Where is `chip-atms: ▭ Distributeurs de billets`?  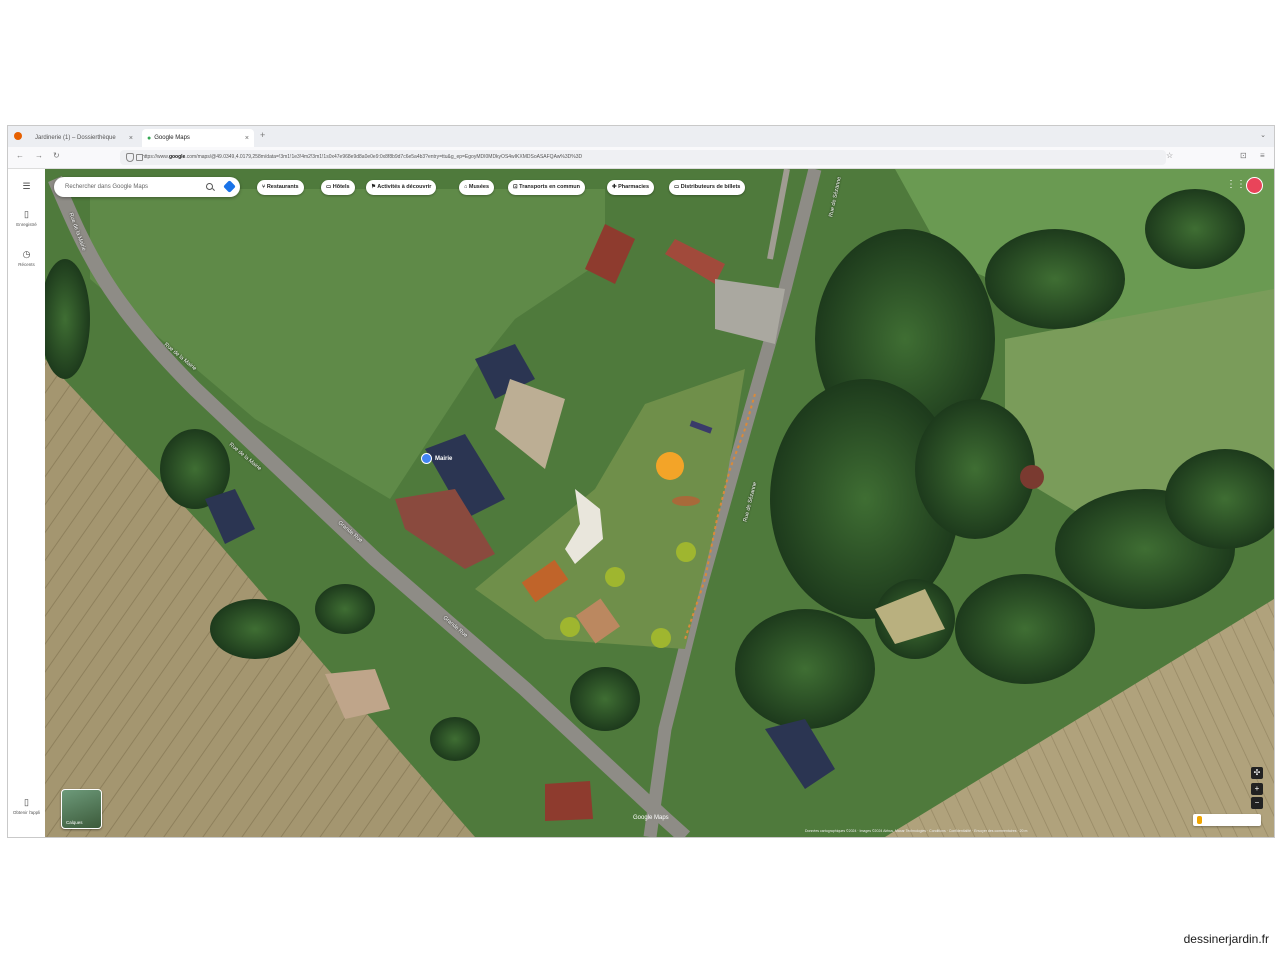 chip-atms: ▭ Distributeurs de billets is located at coordinates (707, 187).